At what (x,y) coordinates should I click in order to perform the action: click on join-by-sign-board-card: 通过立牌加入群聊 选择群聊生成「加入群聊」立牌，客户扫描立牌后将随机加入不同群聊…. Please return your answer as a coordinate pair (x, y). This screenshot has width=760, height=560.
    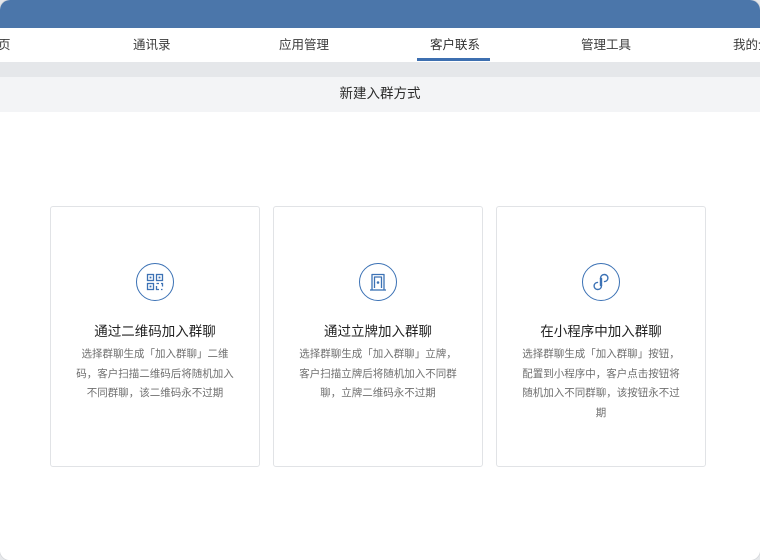
    Looking at the image, I should click on (378, 336).